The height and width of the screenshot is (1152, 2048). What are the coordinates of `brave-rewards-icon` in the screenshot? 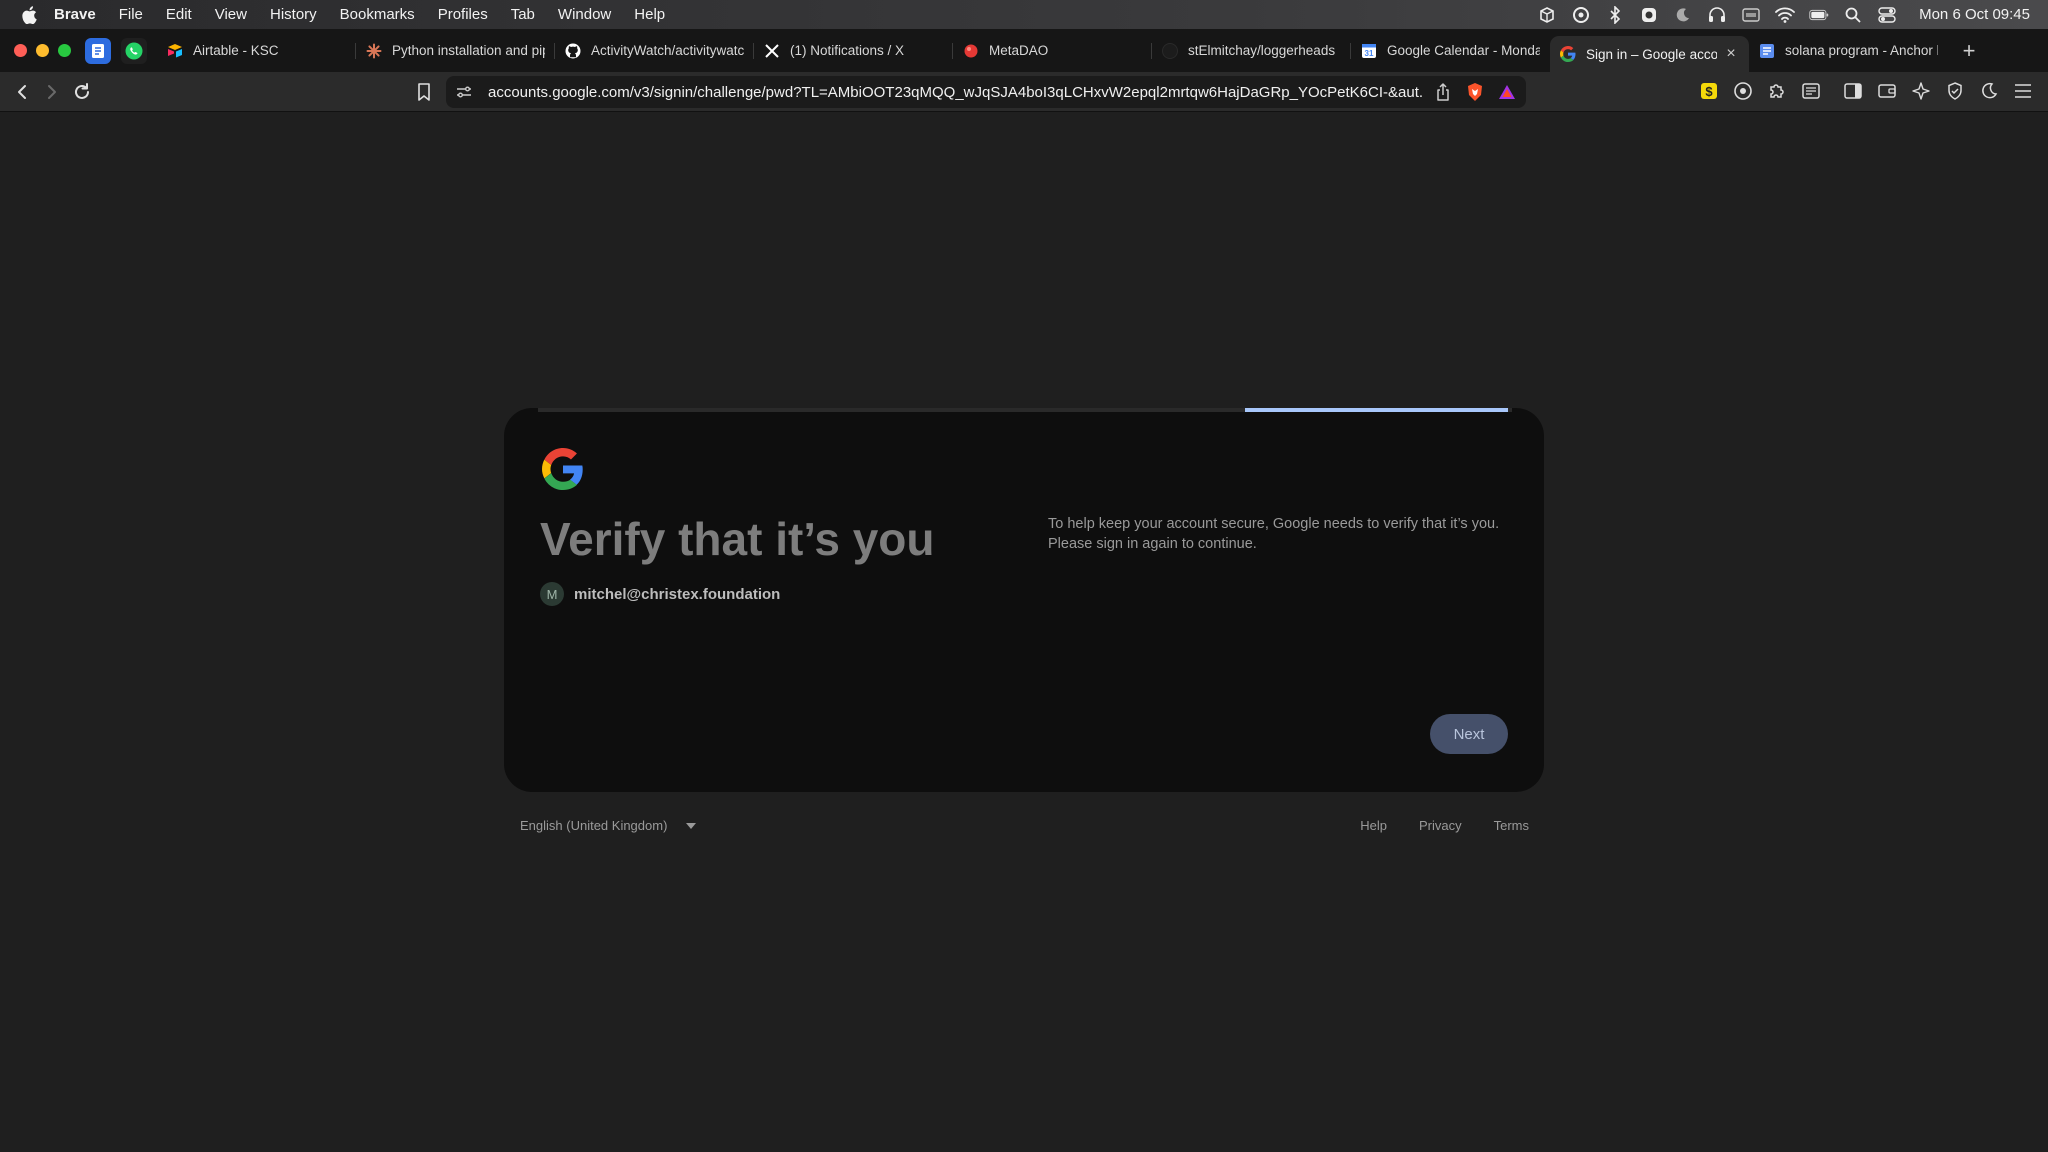 It's located at (1507, 92).